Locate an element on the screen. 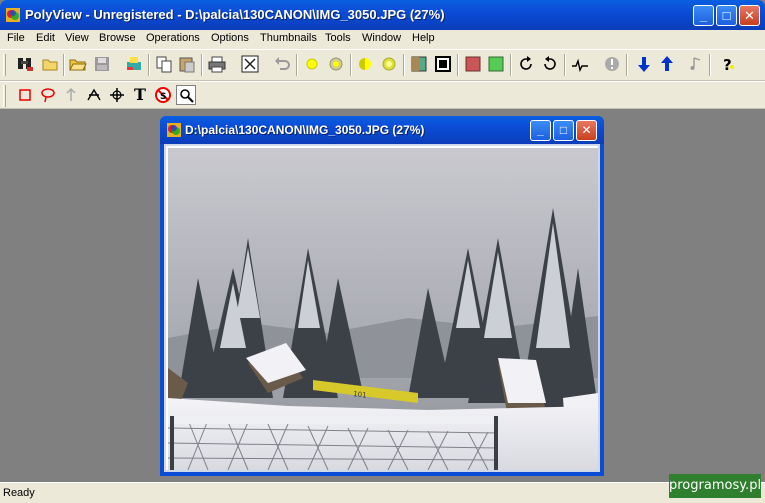 This screenshot has height=503, width=765. color-balance-icon is located at coordinates (419, 64).